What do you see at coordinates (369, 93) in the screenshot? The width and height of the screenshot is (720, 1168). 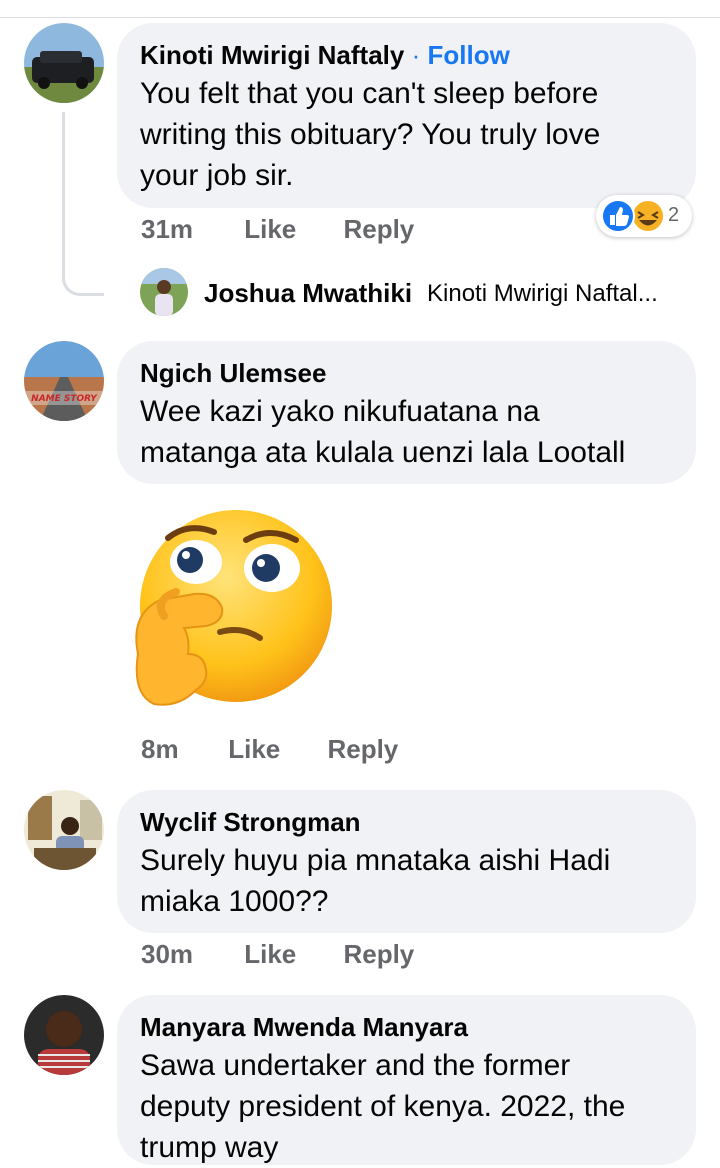 I see `comment-line: You felt that you can't sleep before` at bounding box center [369, 93].